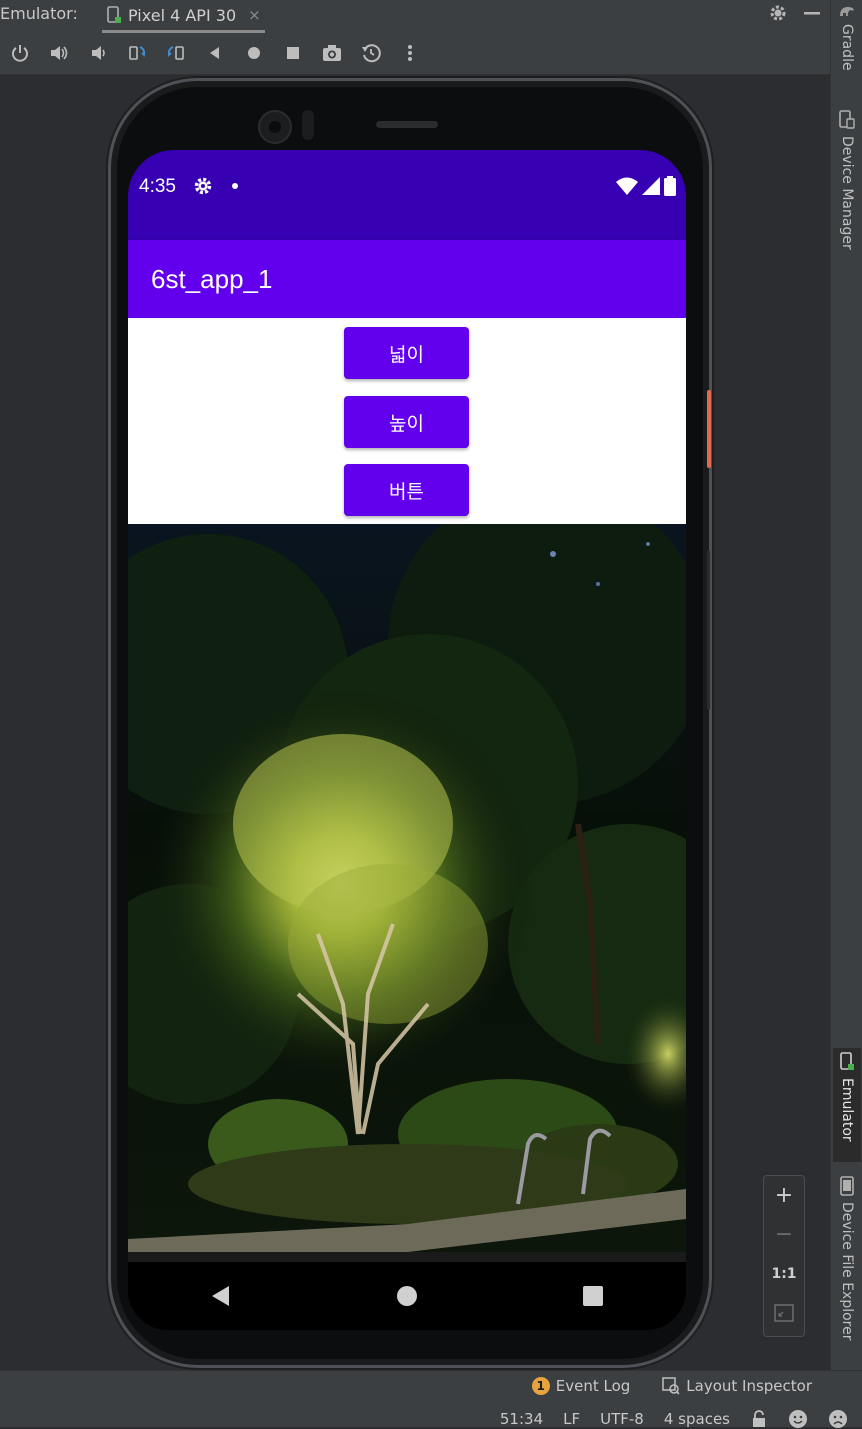  Describe the element at coordinates (571, 1419) in the screenshot. I see `line-separator: LF` at that location.